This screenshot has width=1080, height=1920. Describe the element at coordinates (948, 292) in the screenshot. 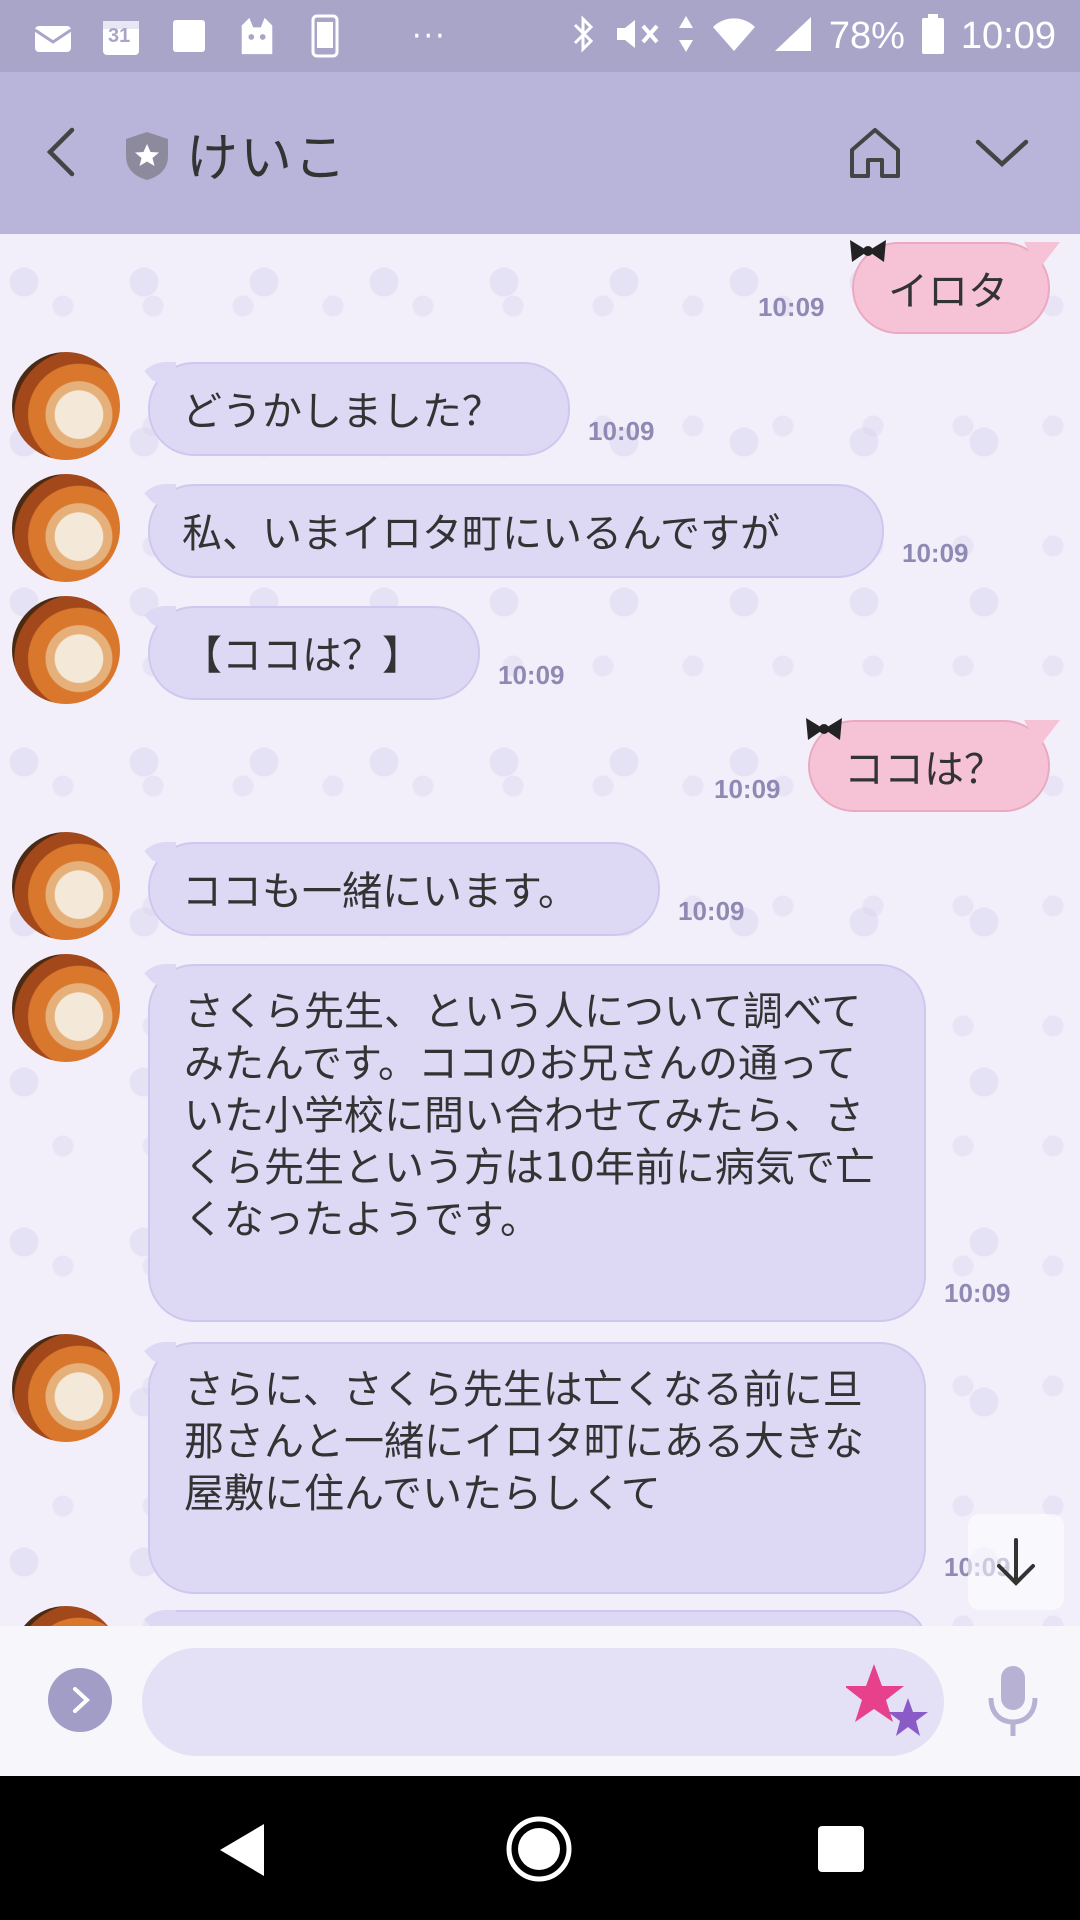

I see `message-text: イロタ` at that location.